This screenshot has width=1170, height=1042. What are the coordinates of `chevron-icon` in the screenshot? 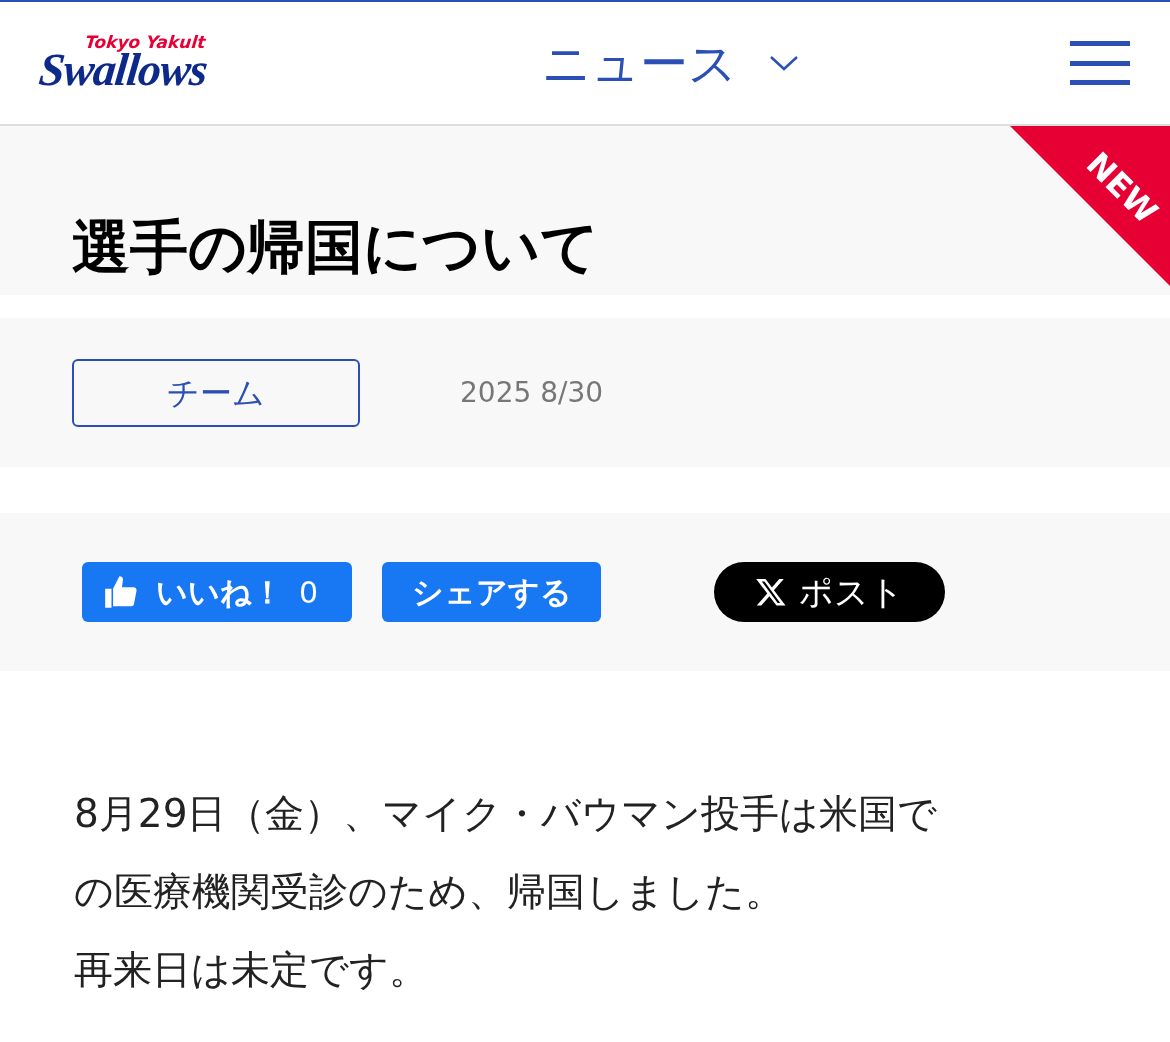 It's located at (784, 63).